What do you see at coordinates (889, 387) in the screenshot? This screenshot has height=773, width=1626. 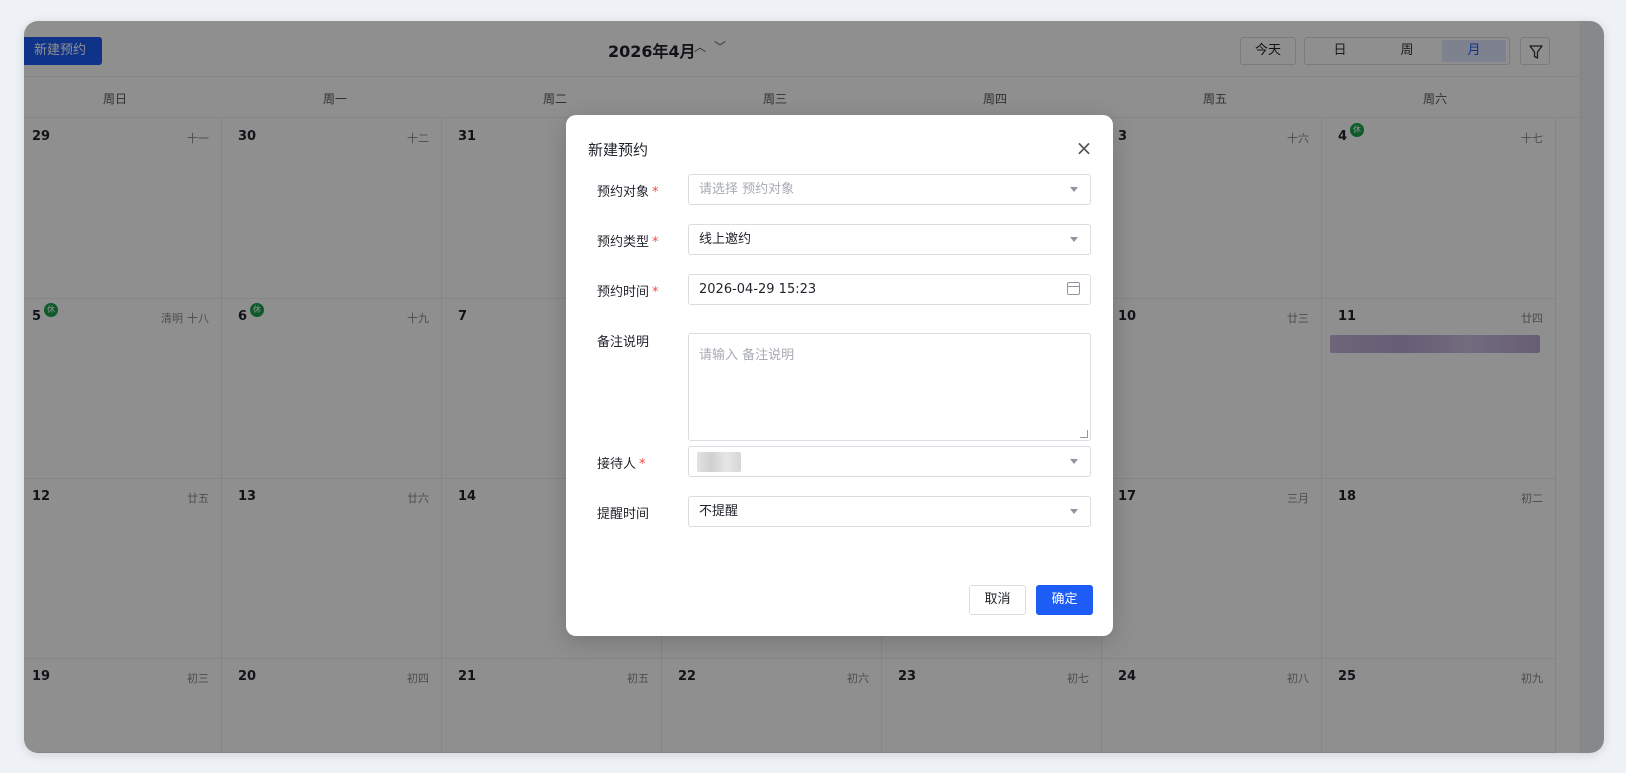 I see `remark-textarea: 请输入 备注说明` at bounding box center [889, 387].